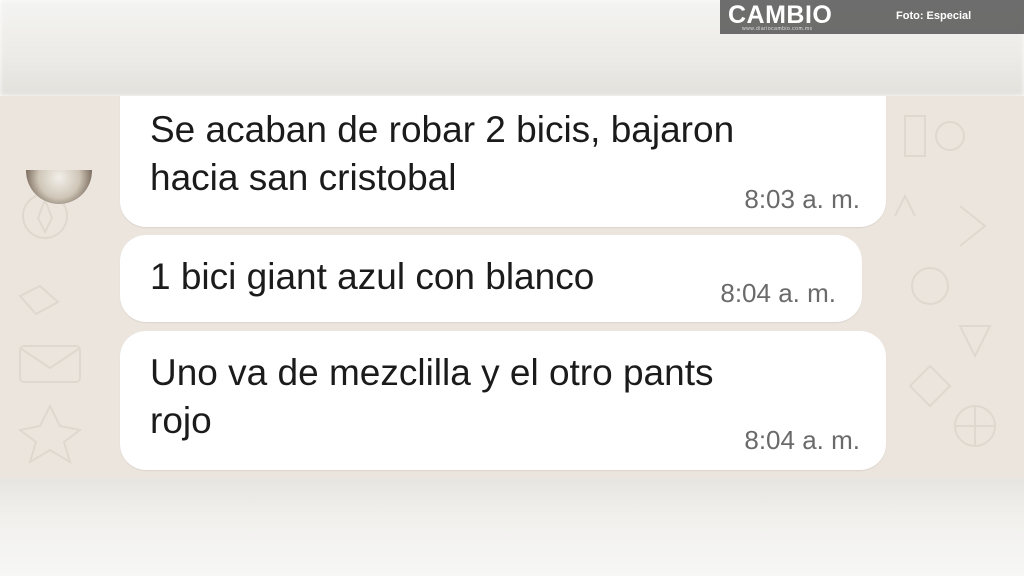  What do you see at coordinates (303, 177) in the screenshot?
I see `message-line: hacia san cristobal` at bounding box center [303, 177].